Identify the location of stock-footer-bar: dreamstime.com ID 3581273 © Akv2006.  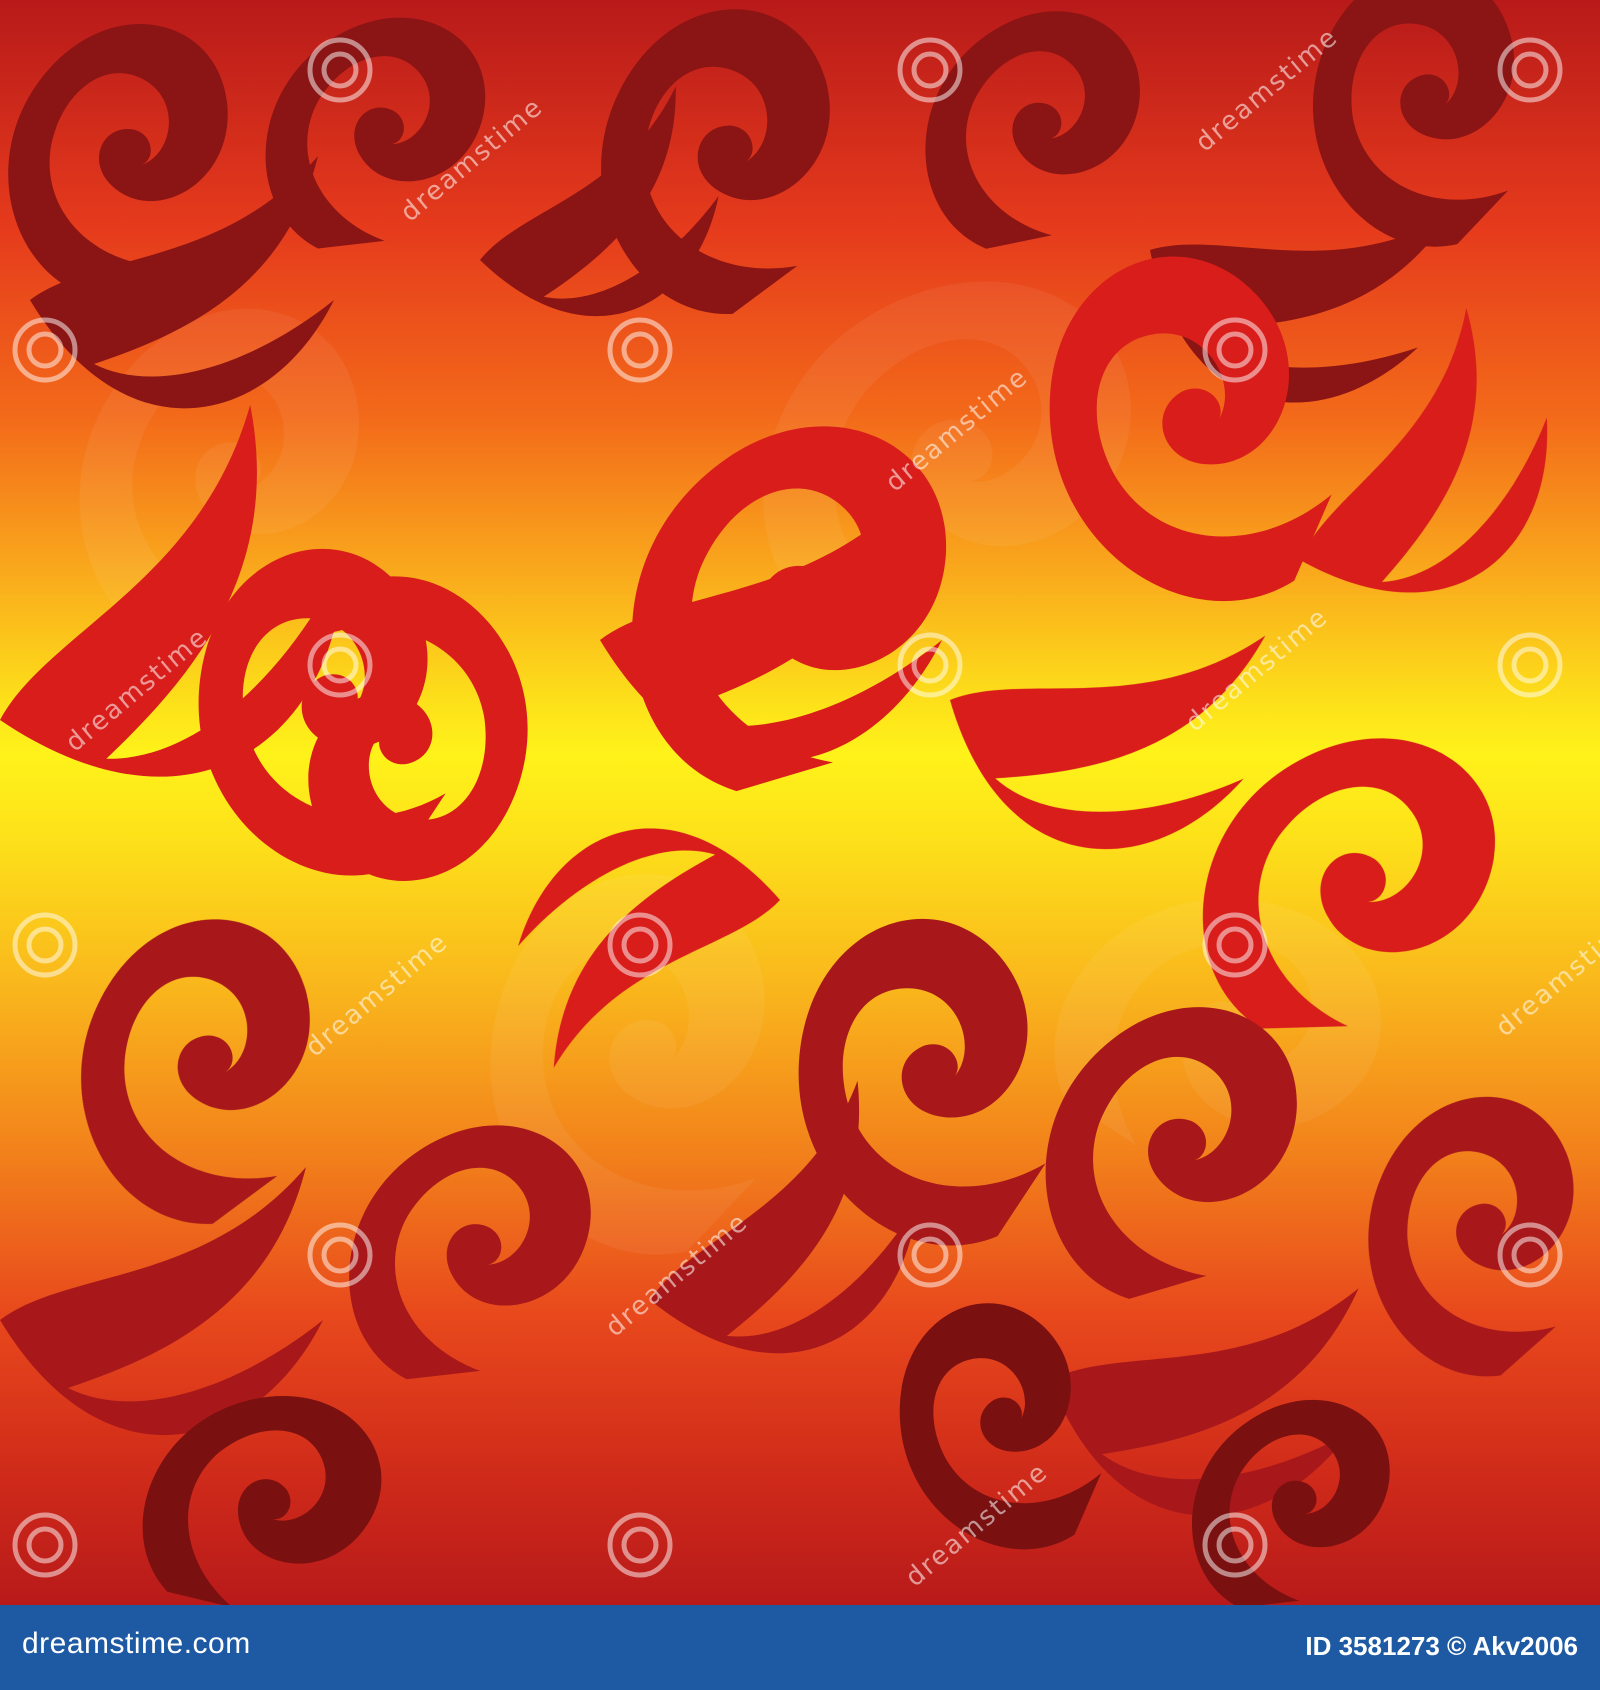
(800, 1647).